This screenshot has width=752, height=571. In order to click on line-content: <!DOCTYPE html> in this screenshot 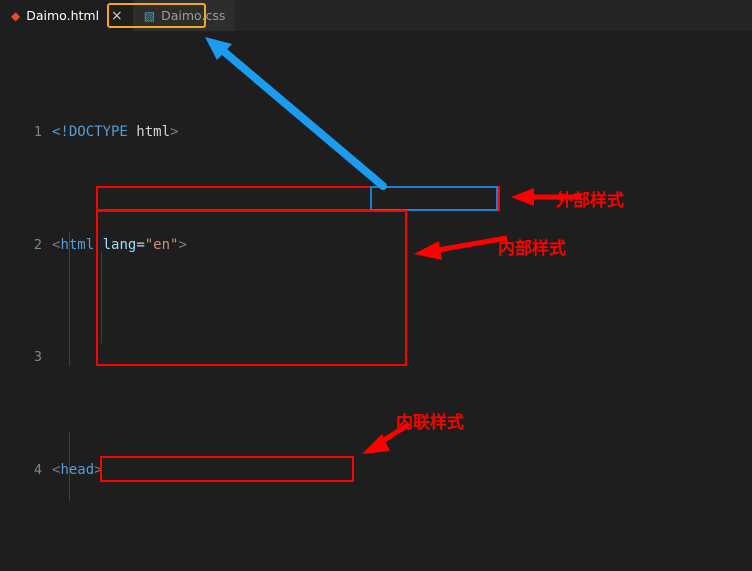, I will do `click(115, 132)`.